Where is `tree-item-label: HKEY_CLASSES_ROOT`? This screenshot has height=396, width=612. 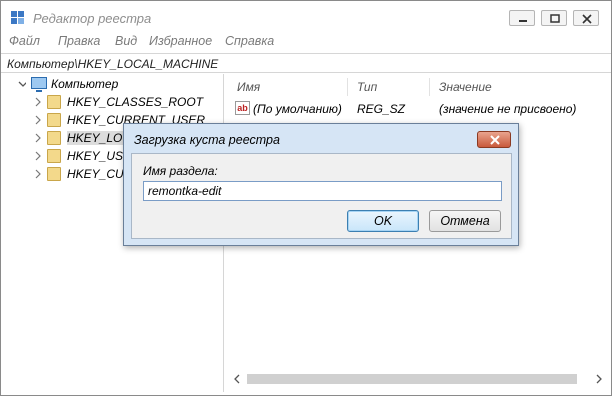
tree-item-label: HKEY_CLASSES_ROOT is located at coordinates (135, 102).